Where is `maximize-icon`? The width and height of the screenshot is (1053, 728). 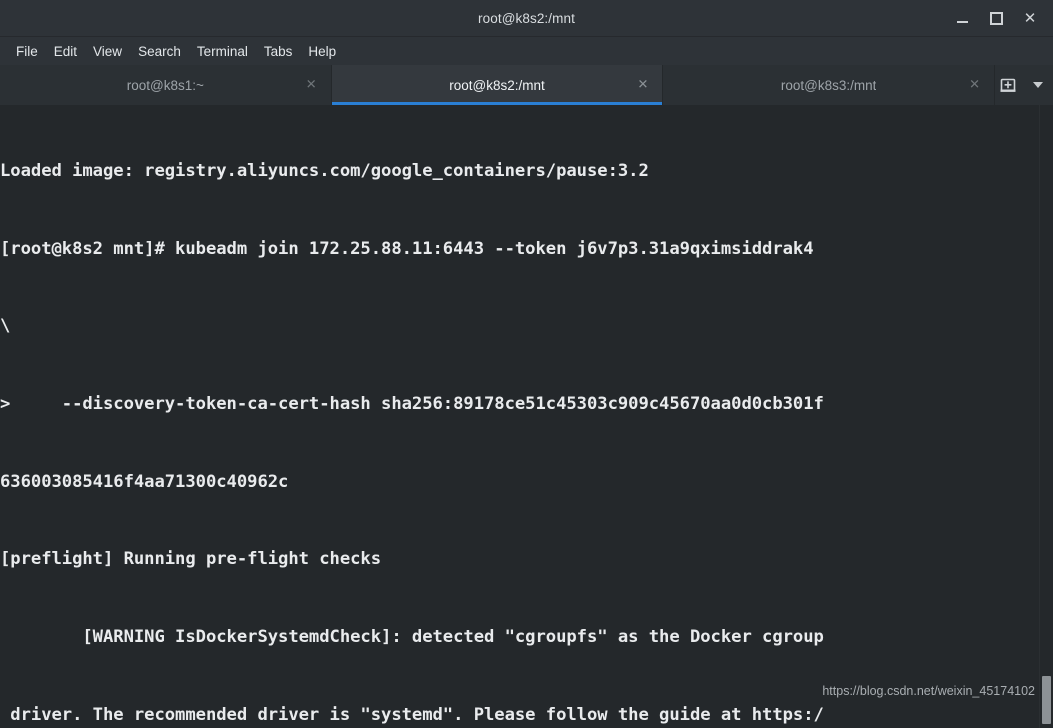
maximize-icon is located at coordinates (996, 18).